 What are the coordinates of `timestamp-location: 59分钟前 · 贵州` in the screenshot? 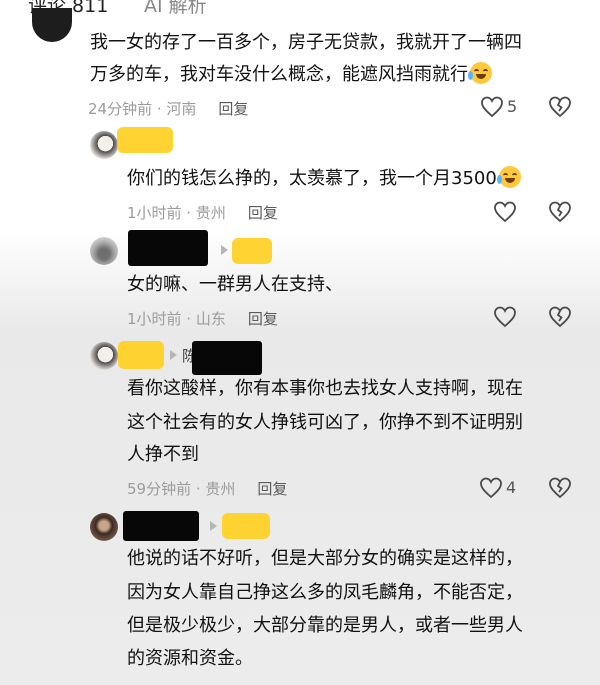 It's located at (181, 489).